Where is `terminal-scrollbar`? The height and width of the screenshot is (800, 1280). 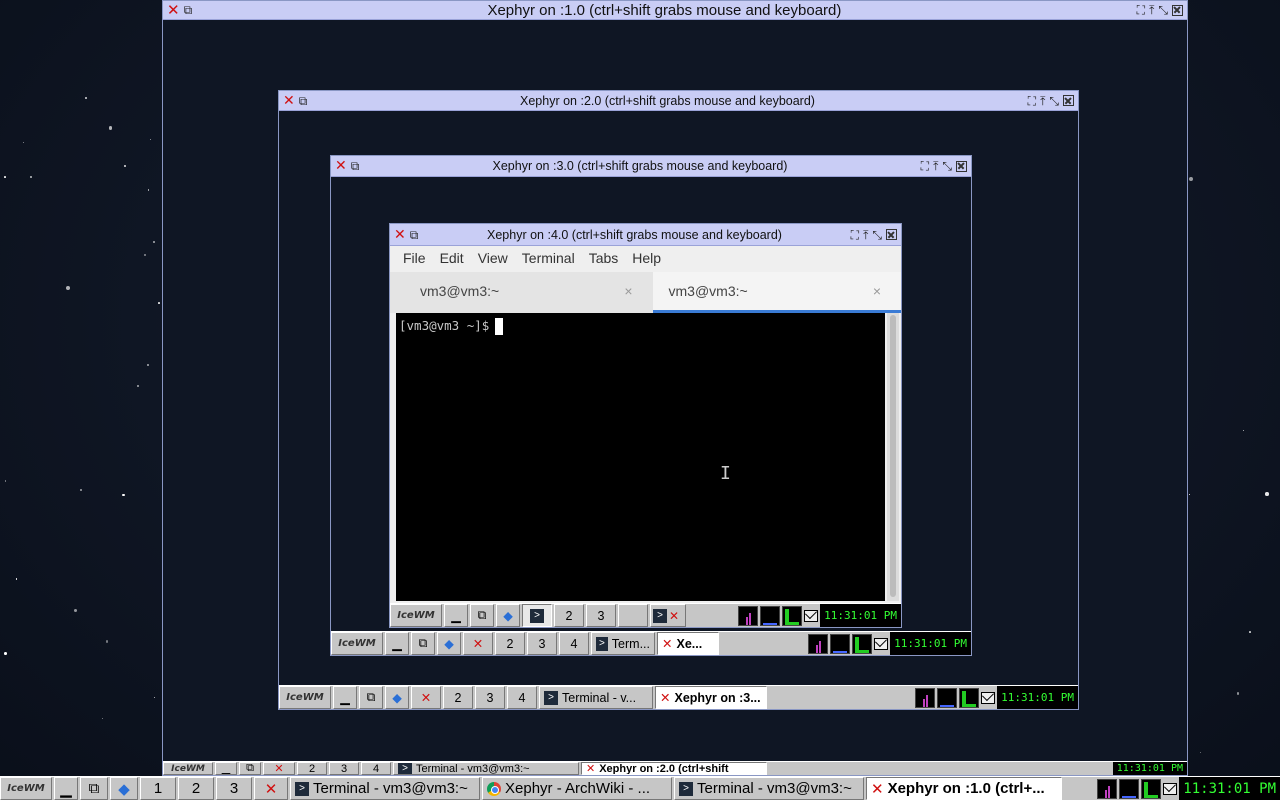
terminal-scrollbar is located at coordinates (893, 457).